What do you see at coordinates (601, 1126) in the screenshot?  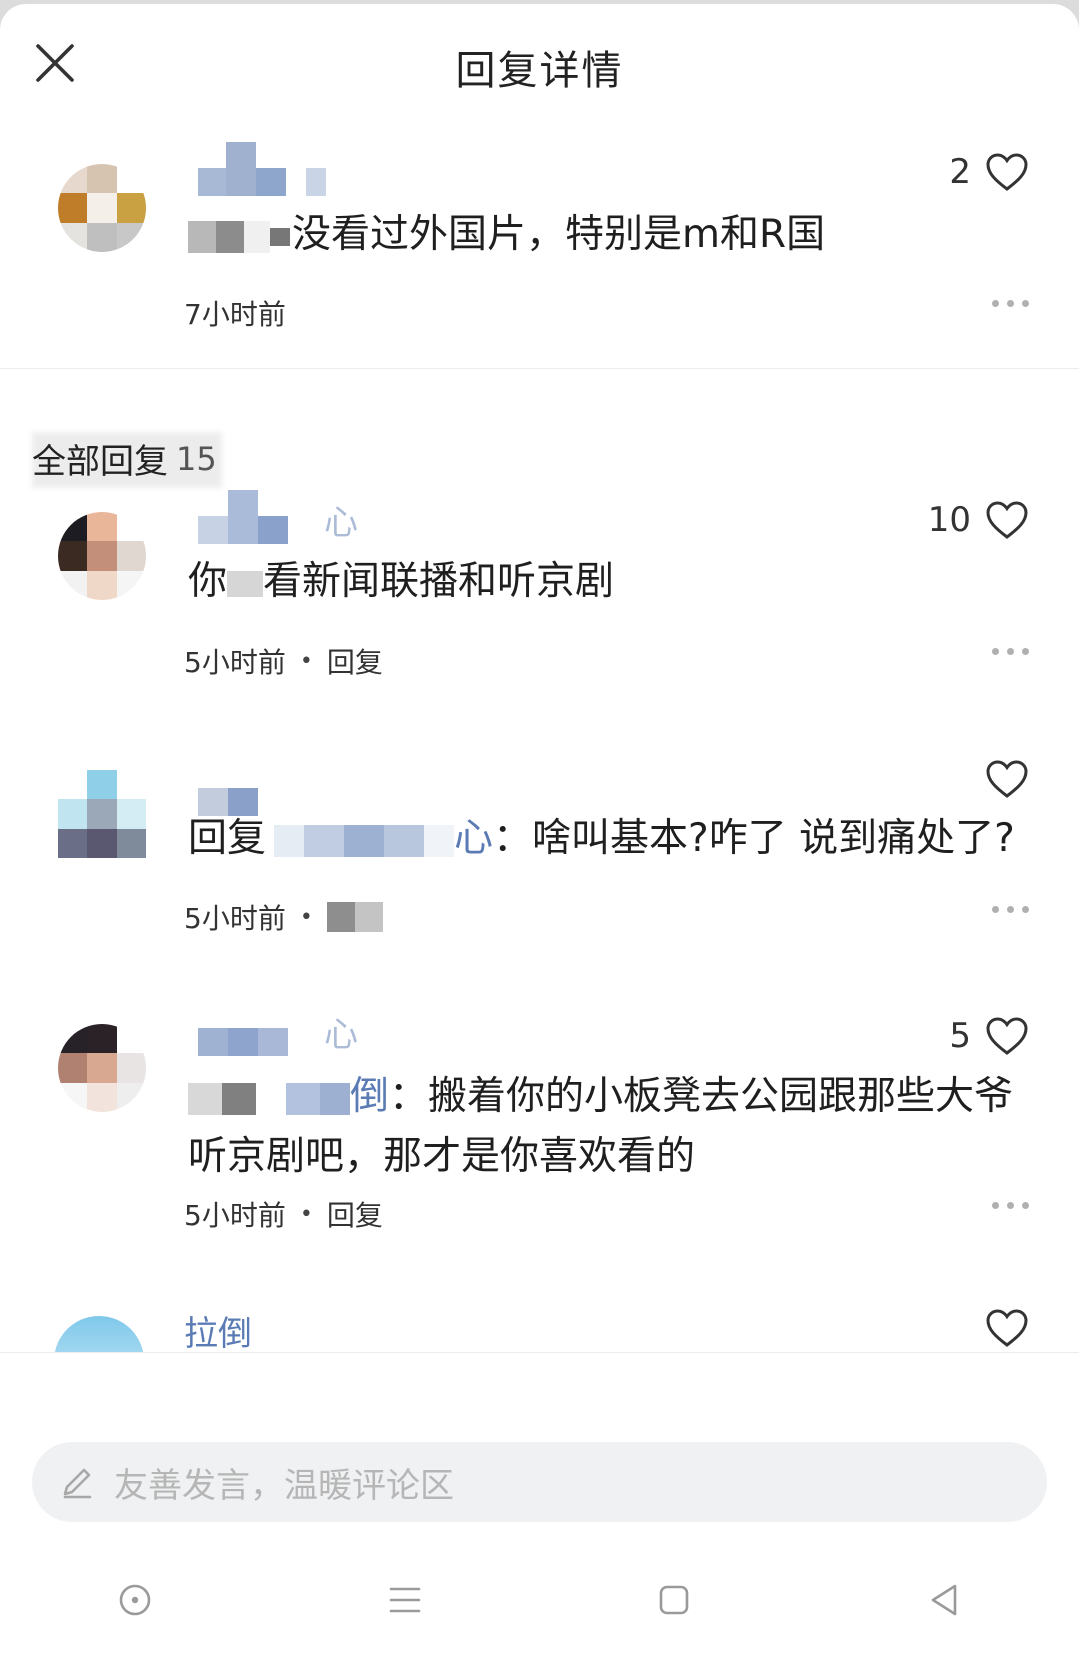 I see `reply-text: 倒：搬着你的小板凳去公园跟那些大爷 听京剧吧，那才是你喜欢看的` at bounding box center [601, 1126].